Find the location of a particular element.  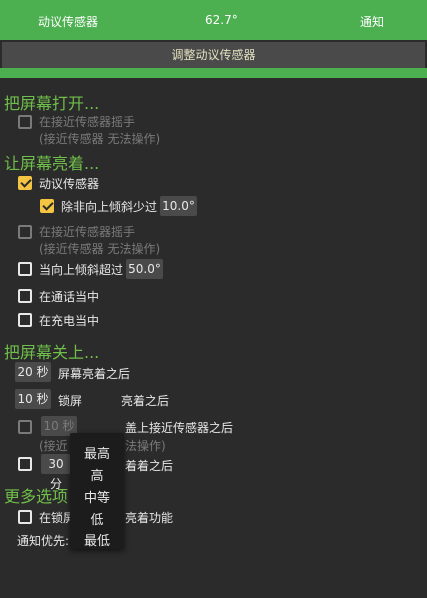

tab-notification: 通知 is located at coordinates (372, 21).